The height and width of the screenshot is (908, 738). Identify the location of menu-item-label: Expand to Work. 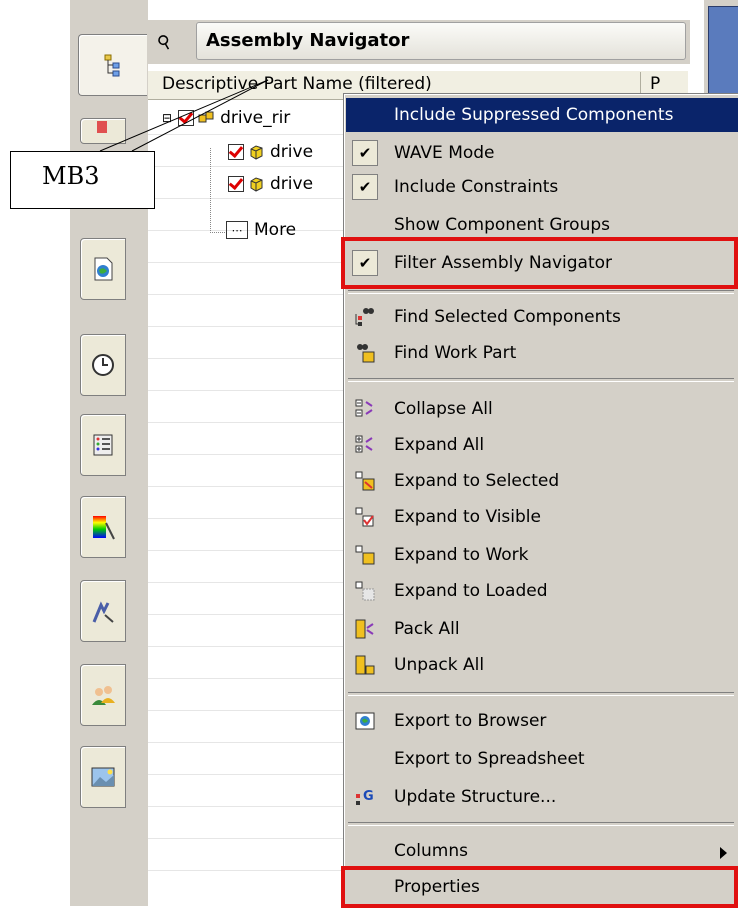
(461, 555).